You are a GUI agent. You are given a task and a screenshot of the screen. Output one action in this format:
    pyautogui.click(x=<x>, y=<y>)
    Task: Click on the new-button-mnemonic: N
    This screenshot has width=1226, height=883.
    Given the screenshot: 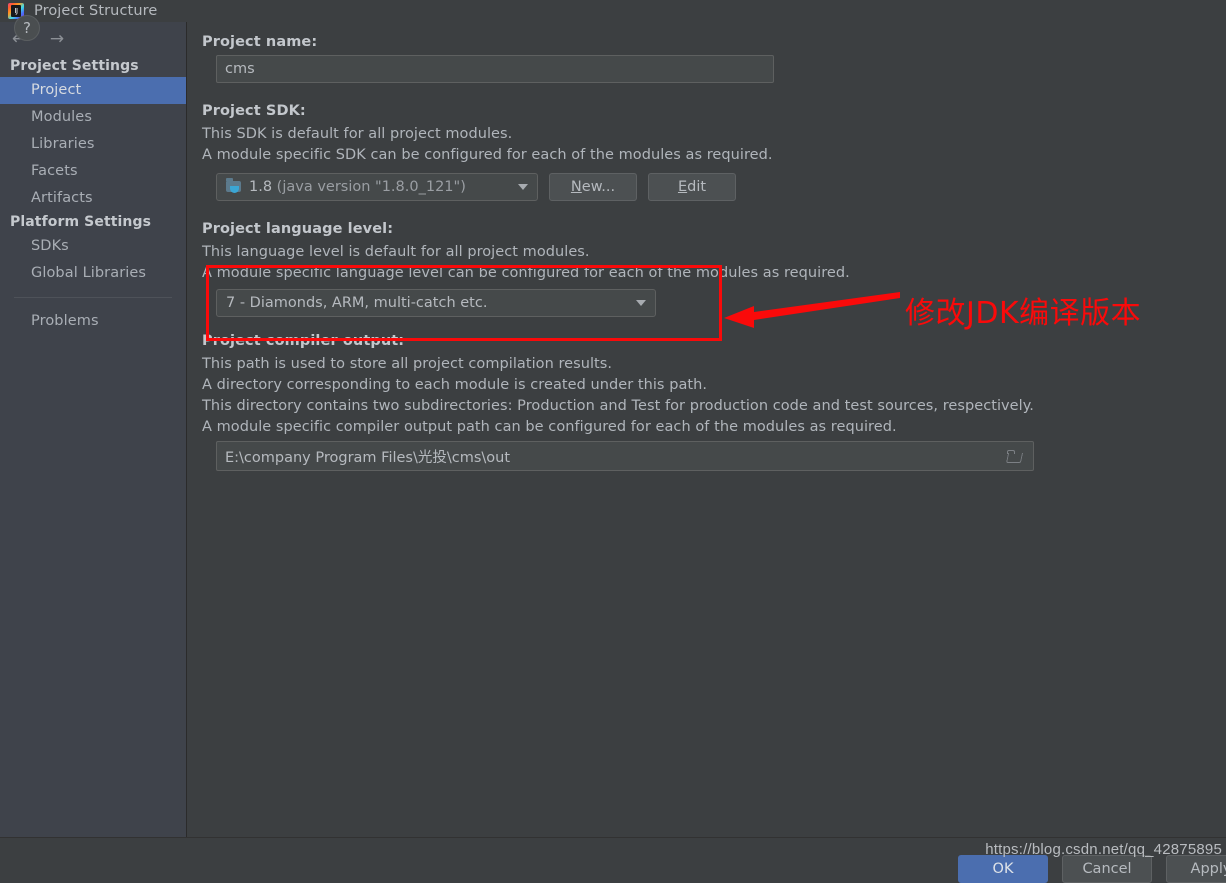 What is the action you would take?
    pyautogui.click(x=576, y=187)
    